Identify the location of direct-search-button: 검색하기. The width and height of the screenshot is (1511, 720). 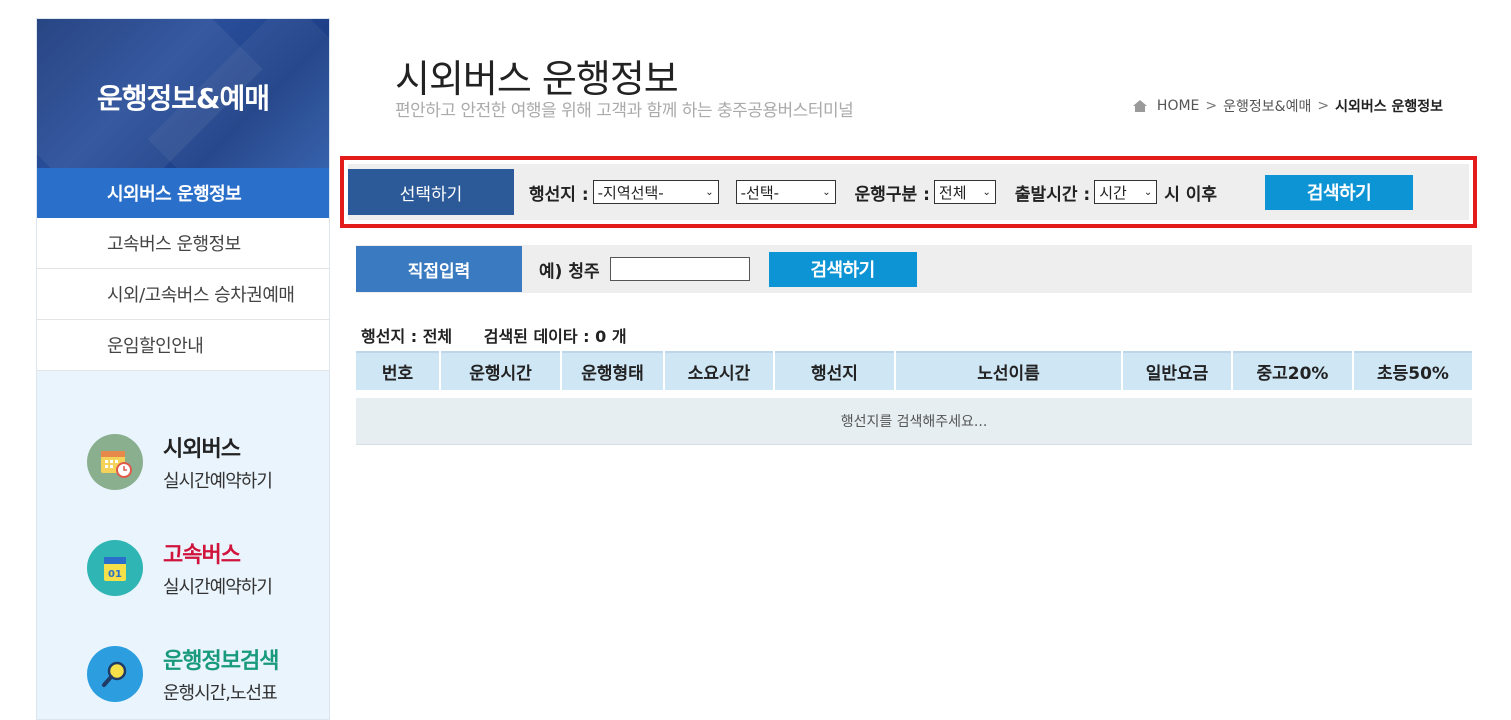
(842, 269).